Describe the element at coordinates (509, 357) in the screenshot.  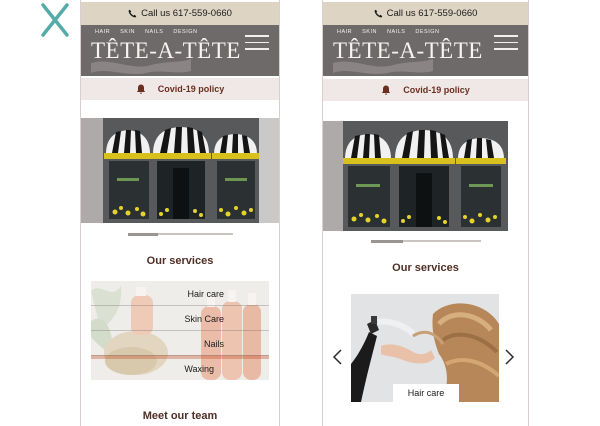
I see `chevron-right-icon` at that location.